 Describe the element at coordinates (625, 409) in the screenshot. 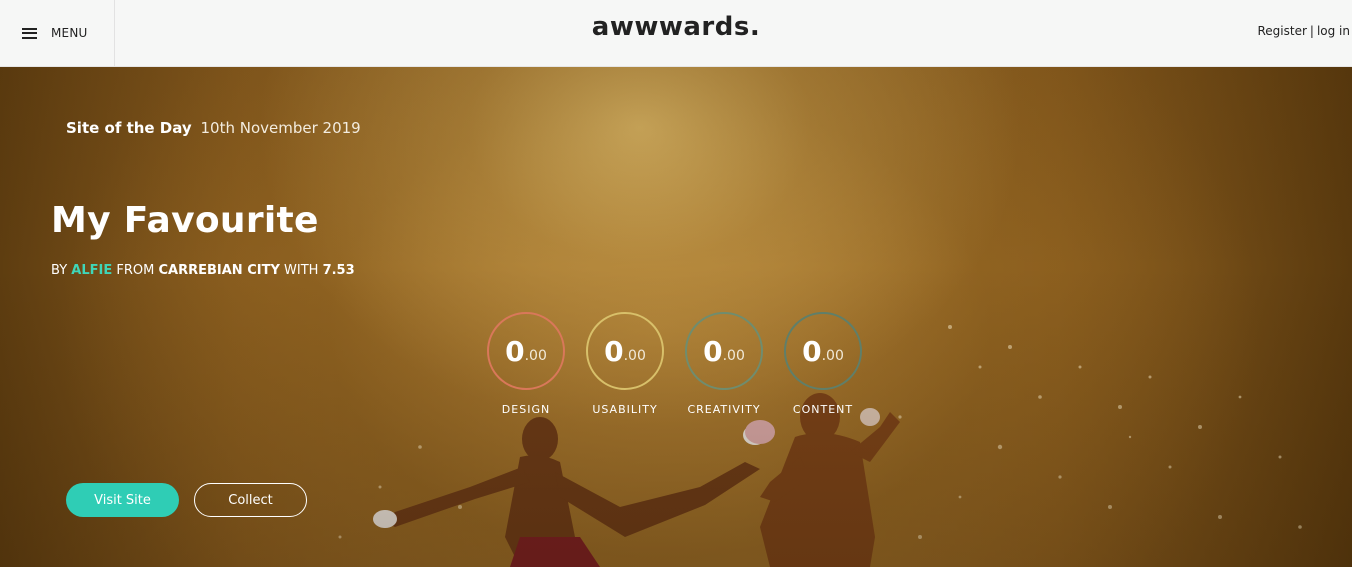

I see `score-category: USABILITY` at that location.